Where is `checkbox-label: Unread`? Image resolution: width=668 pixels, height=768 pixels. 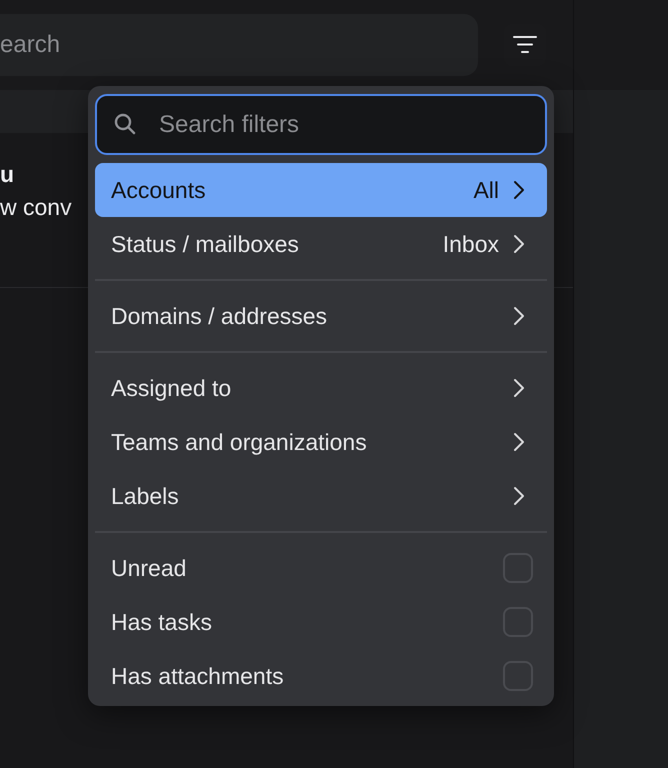
checkbox-label: Unread is located at coordinates (148, 568).